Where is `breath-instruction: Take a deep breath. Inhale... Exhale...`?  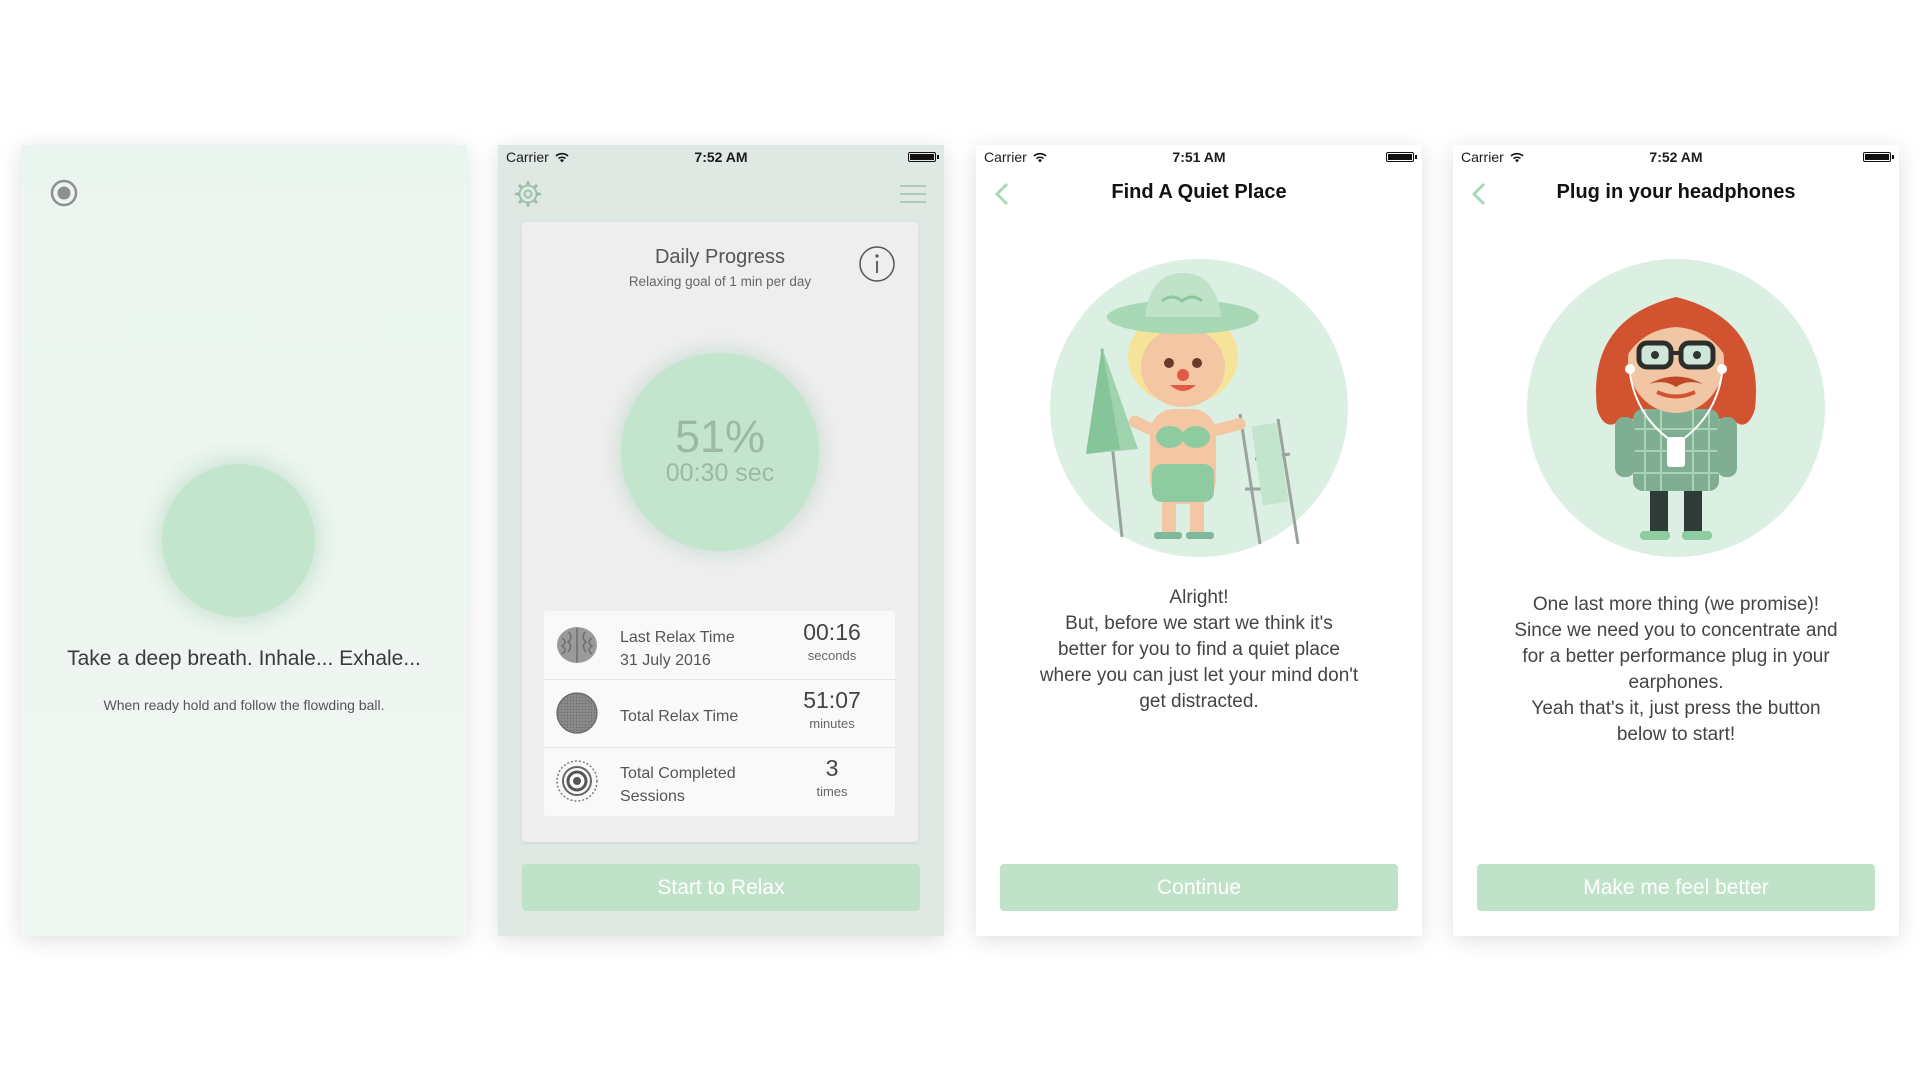 breath-instruction: Take a deep breath. Inhale... Exhale... is located at coordinates (244, 658).